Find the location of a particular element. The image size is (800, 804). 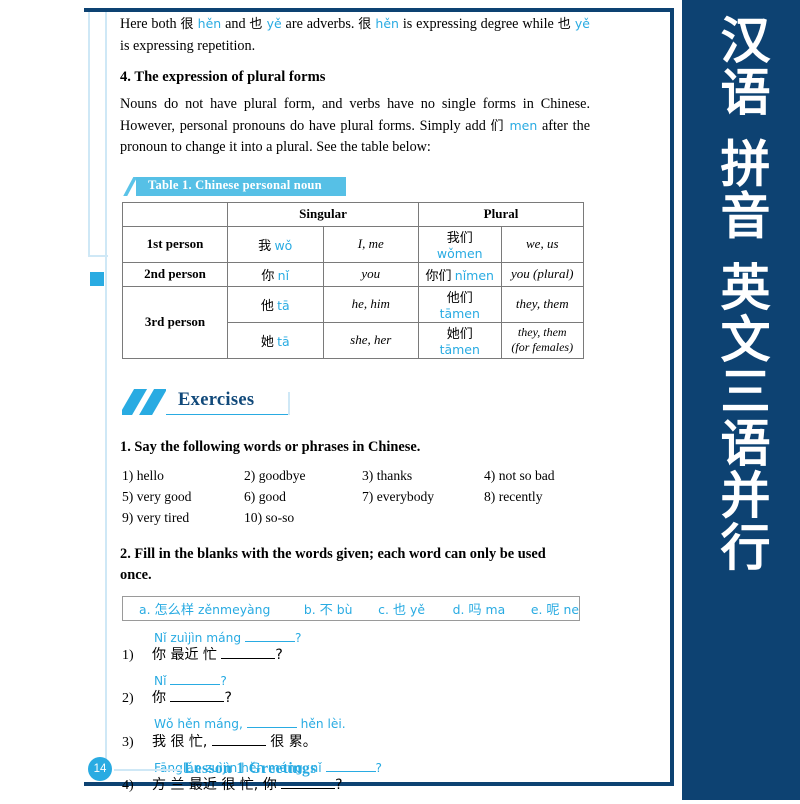

fill-blank-item-2: Nǐ ? 2) 你 ? is located at coordinates (356, 691).